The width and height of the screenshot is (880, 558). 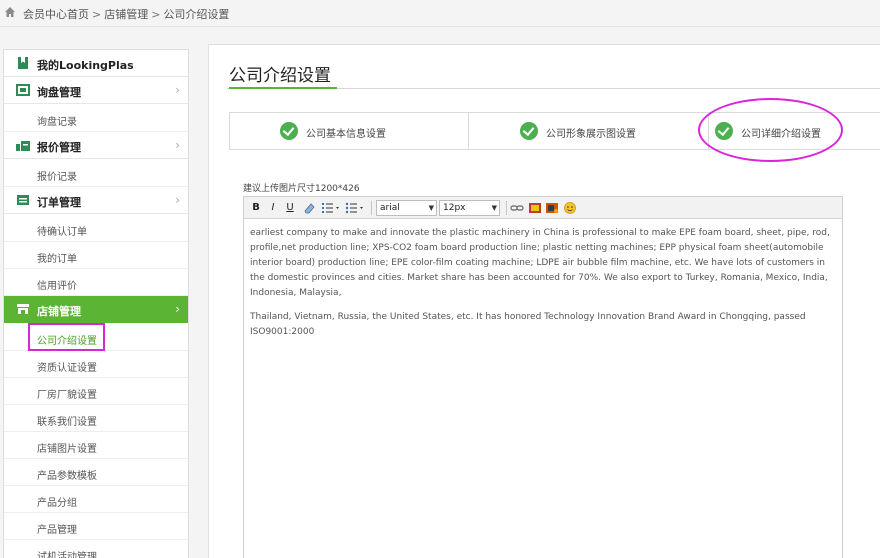 What do you see at coordinates (62, 232) in the screenshot?
I see `sidebar-item-label: 待确认订单` at bounding box center [62, 232].